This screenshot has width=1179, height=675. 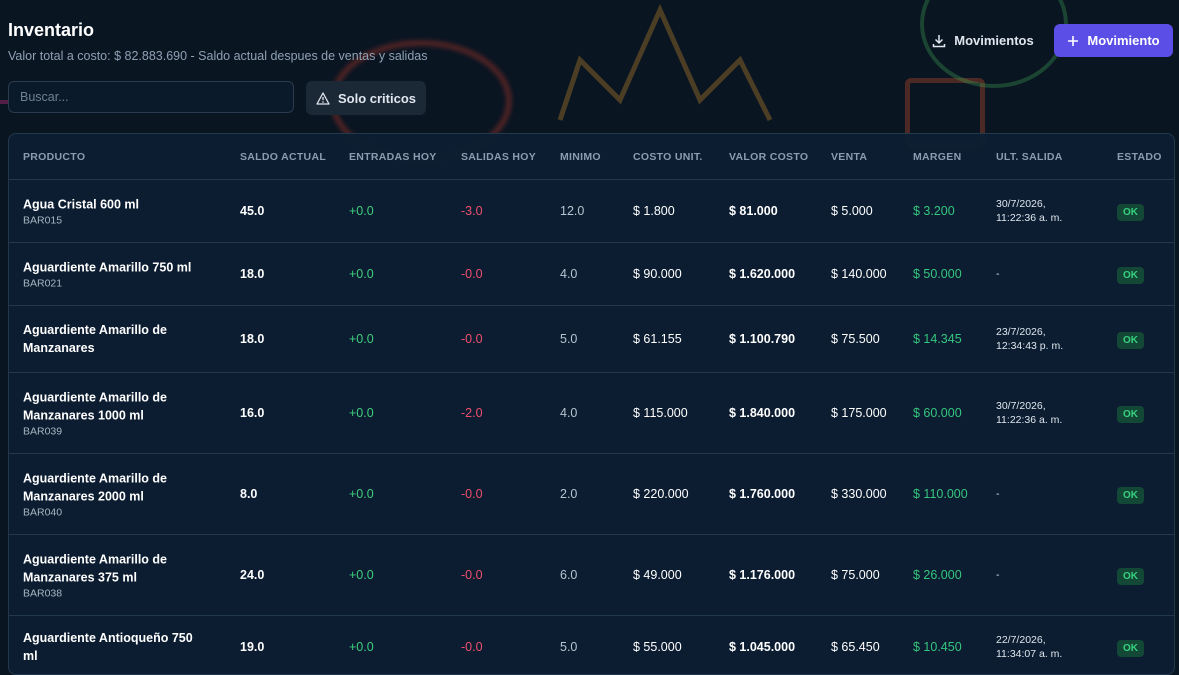 I want to click on cell-minimum: 5.0, so click(x=569, y=339).